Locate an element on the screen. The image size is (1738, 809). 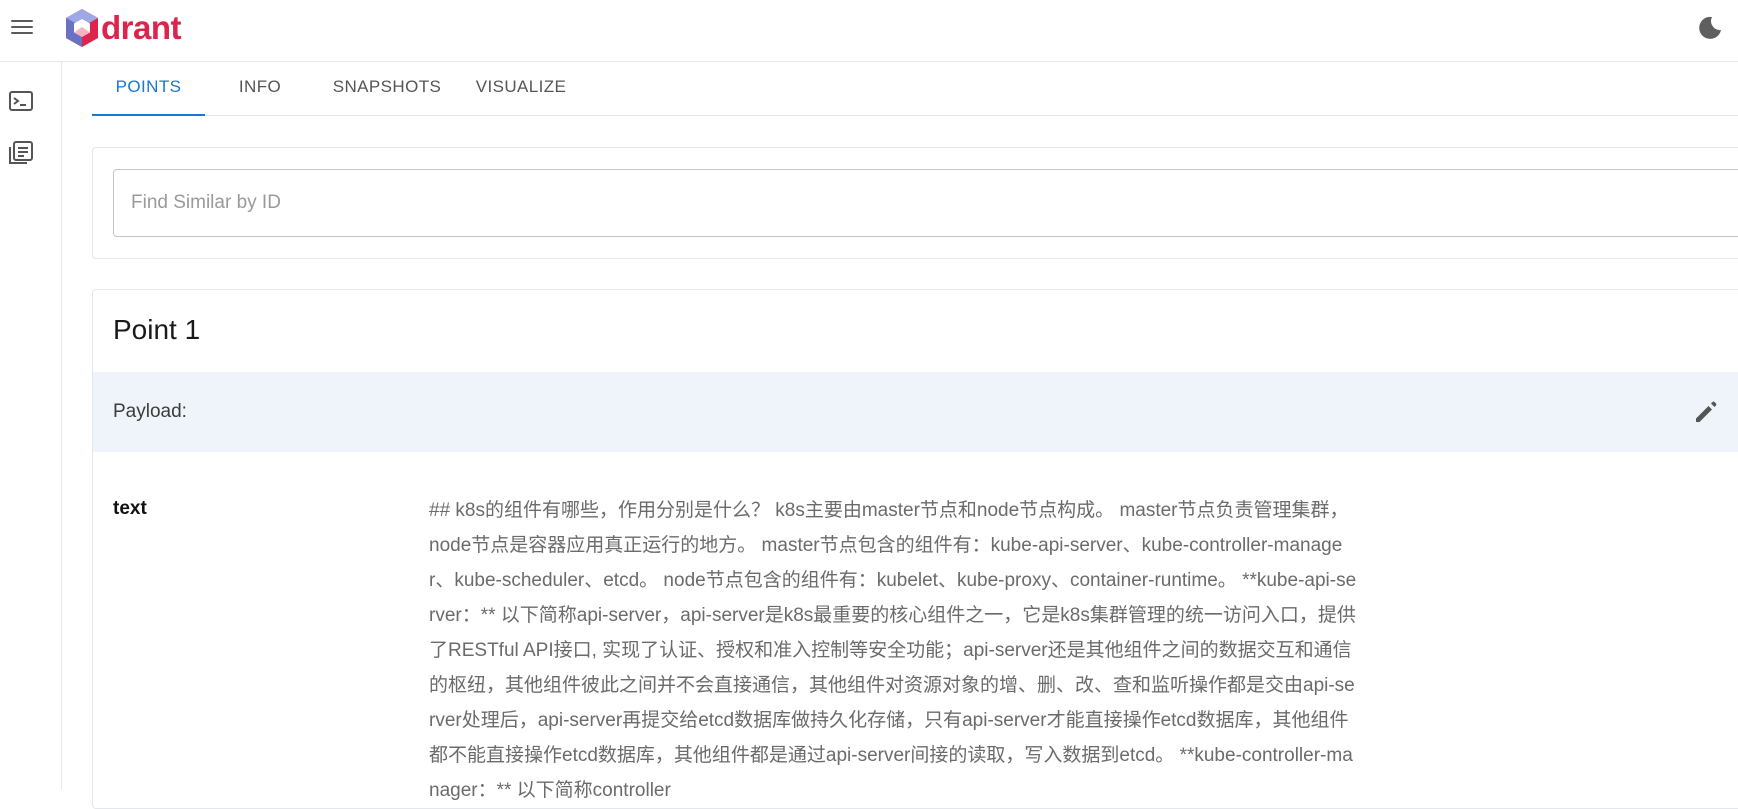
terminal-console-icon is located at coordinates (21, 101).